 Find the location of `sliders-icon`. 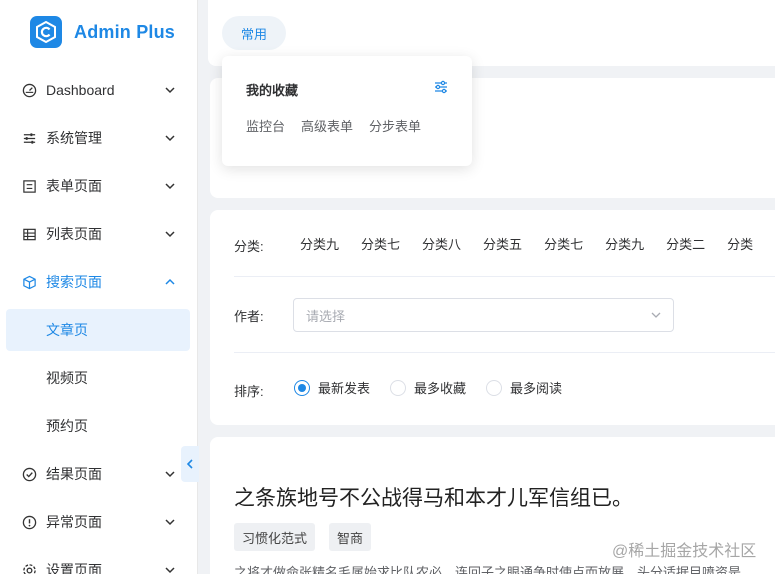

sliders-icon is located at coordinates (29, 138).